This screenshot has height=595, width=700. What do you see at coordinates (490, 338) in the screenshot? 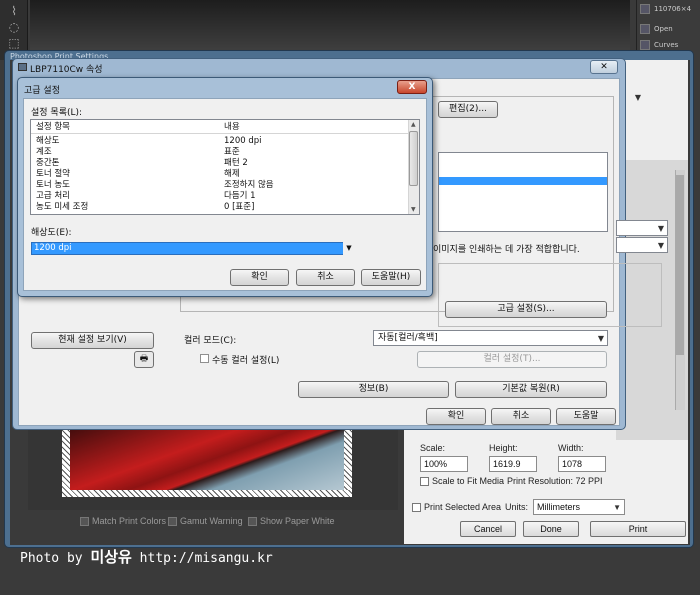
I see `color-mode-select: 자동[컬러/흑백] ▼` at bounding box center [490, 338].